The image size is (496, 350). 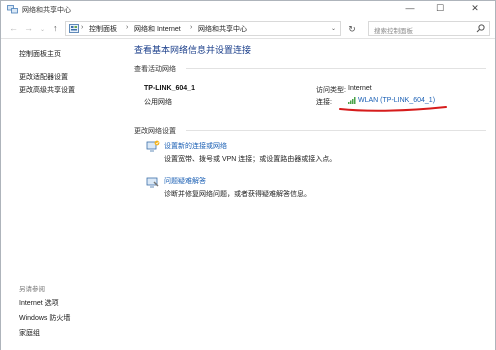 I want to click on search-input: 搜索控制面板, so click(x=393, y=30).